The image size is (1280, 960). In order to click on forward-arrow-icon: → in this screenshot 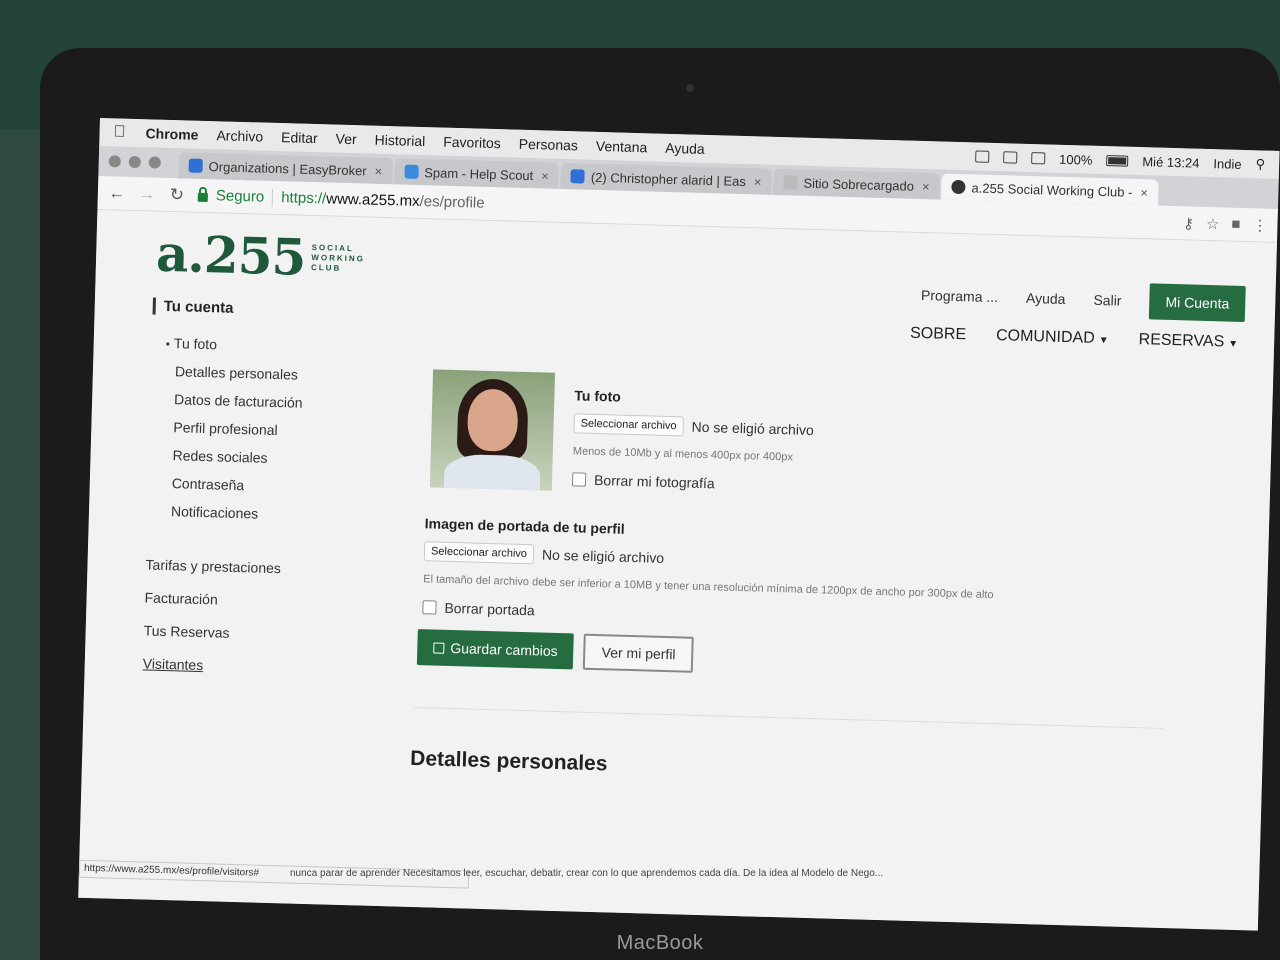, I will do `click(147, 194)`.